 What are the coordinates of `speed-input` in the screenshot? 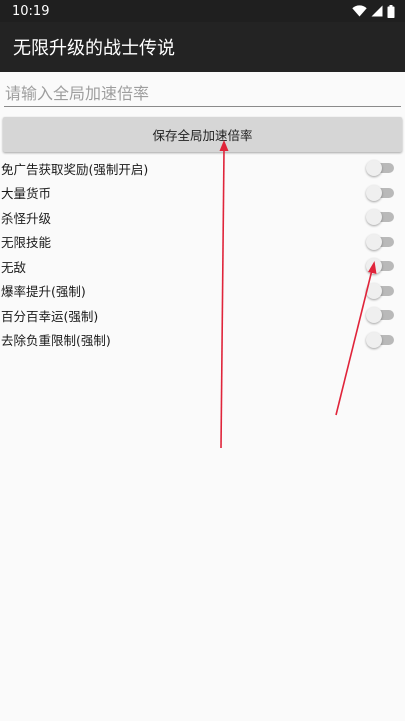 It's located at (202, 93).